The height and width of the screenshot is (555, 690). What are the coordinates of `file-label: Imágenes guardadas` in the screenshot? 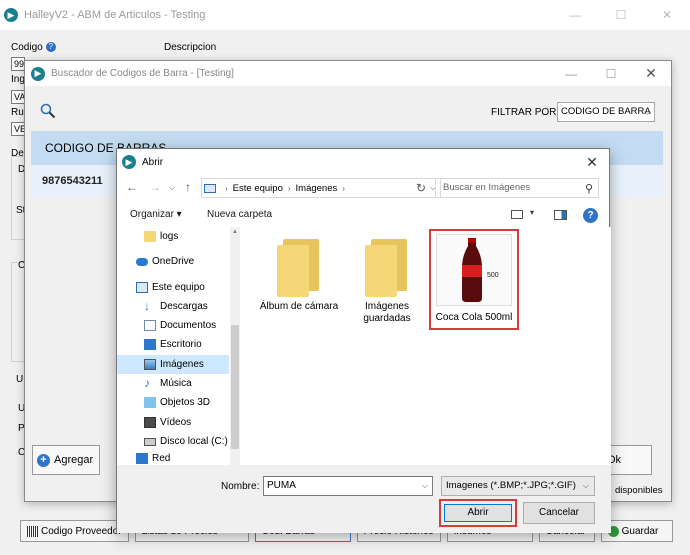 It's located at (387, 312).